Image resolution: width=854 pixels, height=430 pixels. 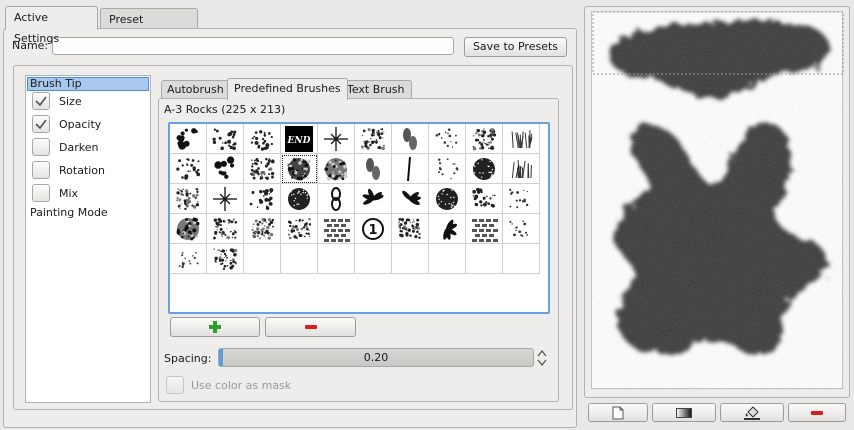 I want to click on tab-predefined-brushes: Predefined Brushes, so click(x=287, y=89).